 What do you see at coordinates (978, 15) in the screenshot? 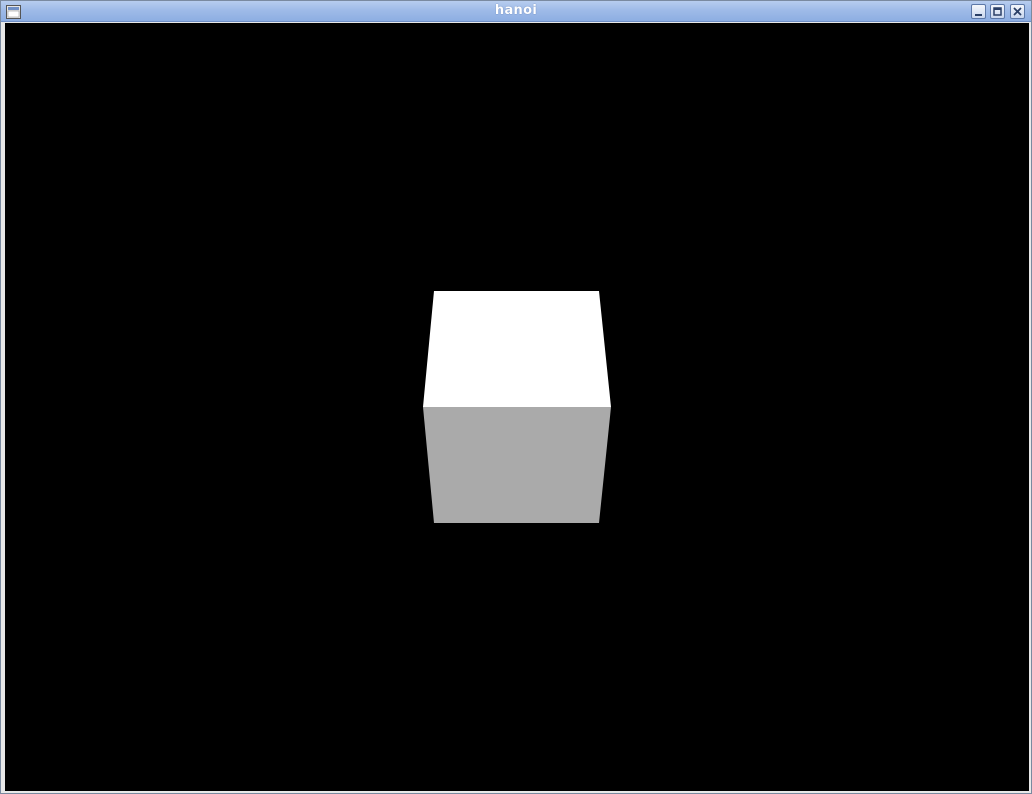
I see `minimize-icon` at bounding box center [978, 15].